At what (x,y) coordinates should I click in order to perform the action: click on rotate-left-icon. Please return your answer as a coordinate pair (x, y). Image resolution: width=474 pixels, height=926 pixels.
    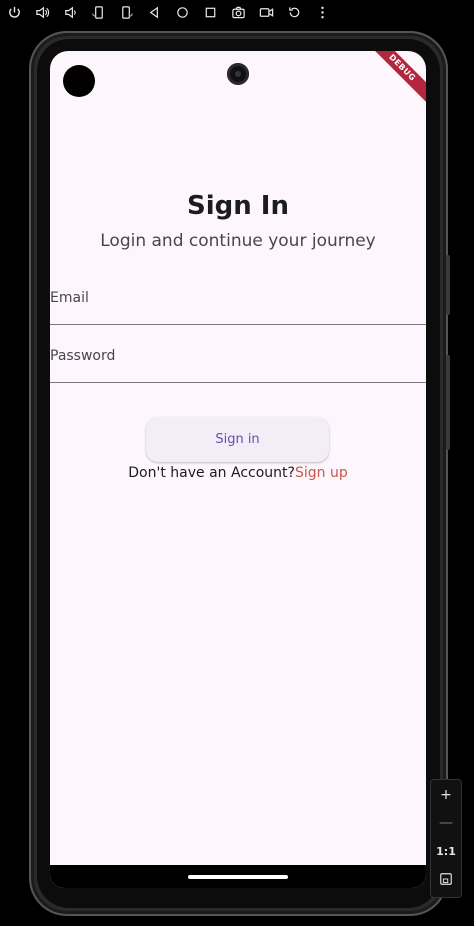
    Looking at the image, I should click on (98, 12).